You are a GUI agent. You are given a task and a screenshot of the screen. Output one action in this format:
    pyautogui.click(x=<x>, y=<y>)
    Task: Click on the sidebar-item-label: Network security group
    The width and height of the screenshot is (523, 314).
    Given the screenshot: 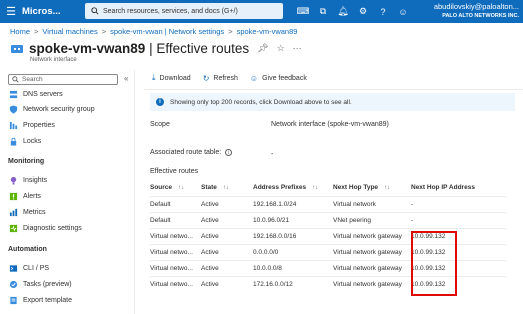 What is the action you would take?
    pyautogui.click(x=59, y=109)
    